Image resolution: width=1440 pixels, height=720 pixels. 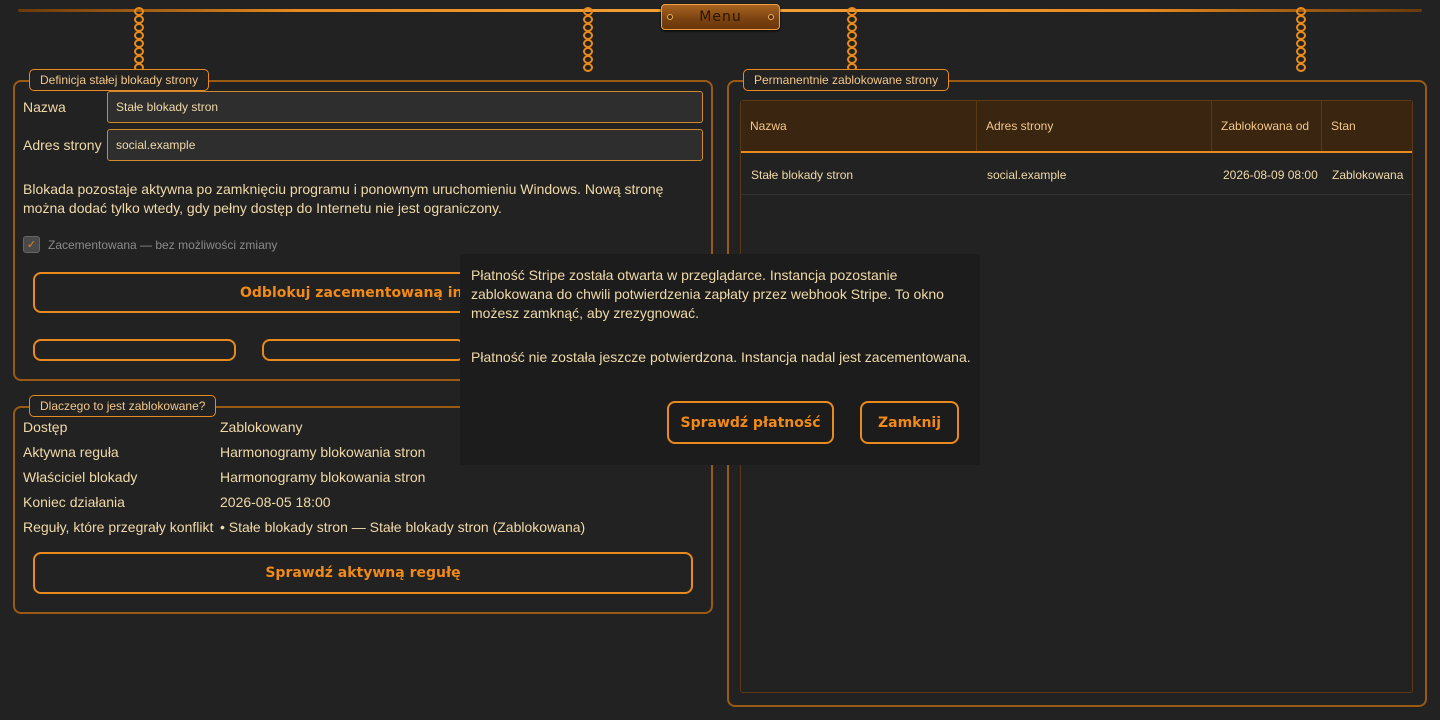 I want to click on check-payment-button: Sprawdź płatność, so click(x=750, y=422).